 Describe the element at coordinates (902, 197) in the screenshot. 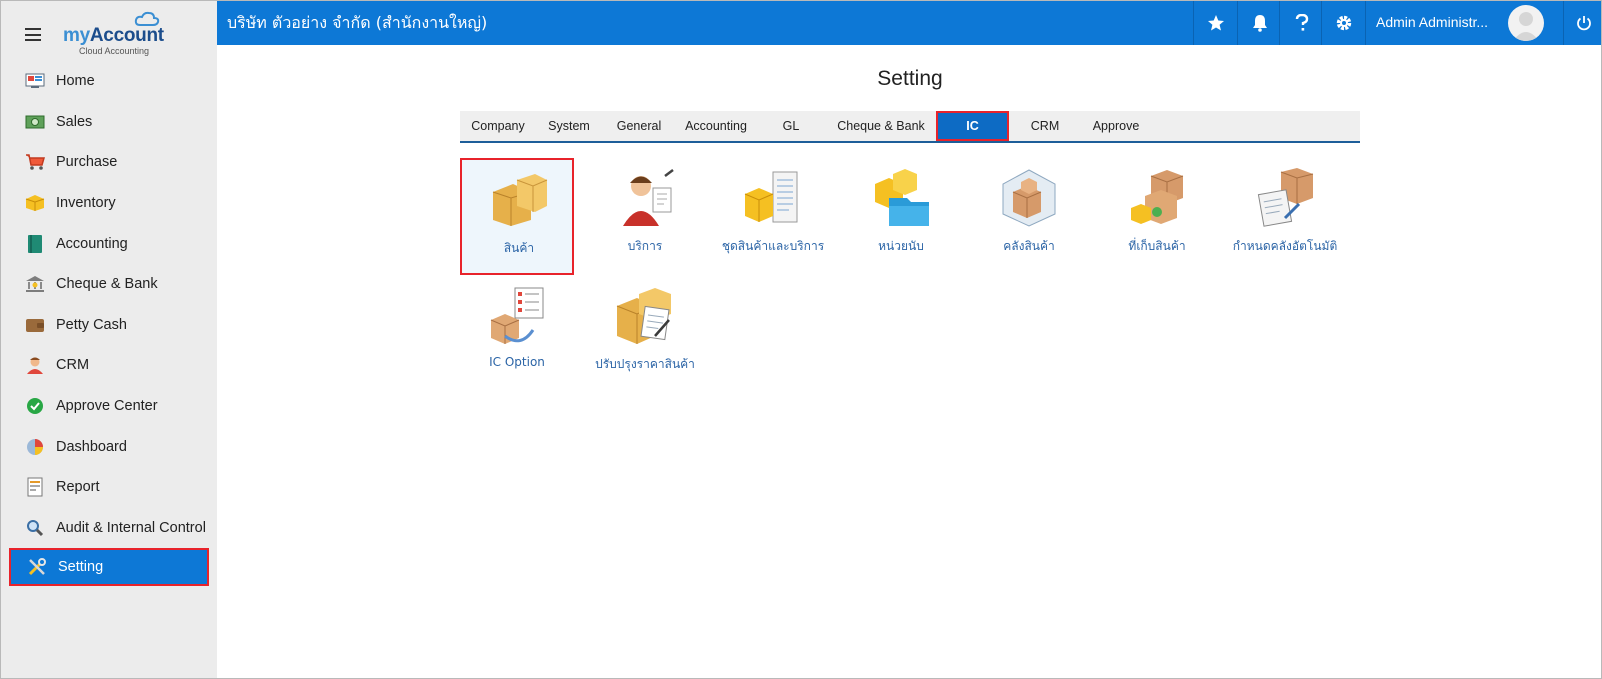

I see `unit-folder-icon` at that location.